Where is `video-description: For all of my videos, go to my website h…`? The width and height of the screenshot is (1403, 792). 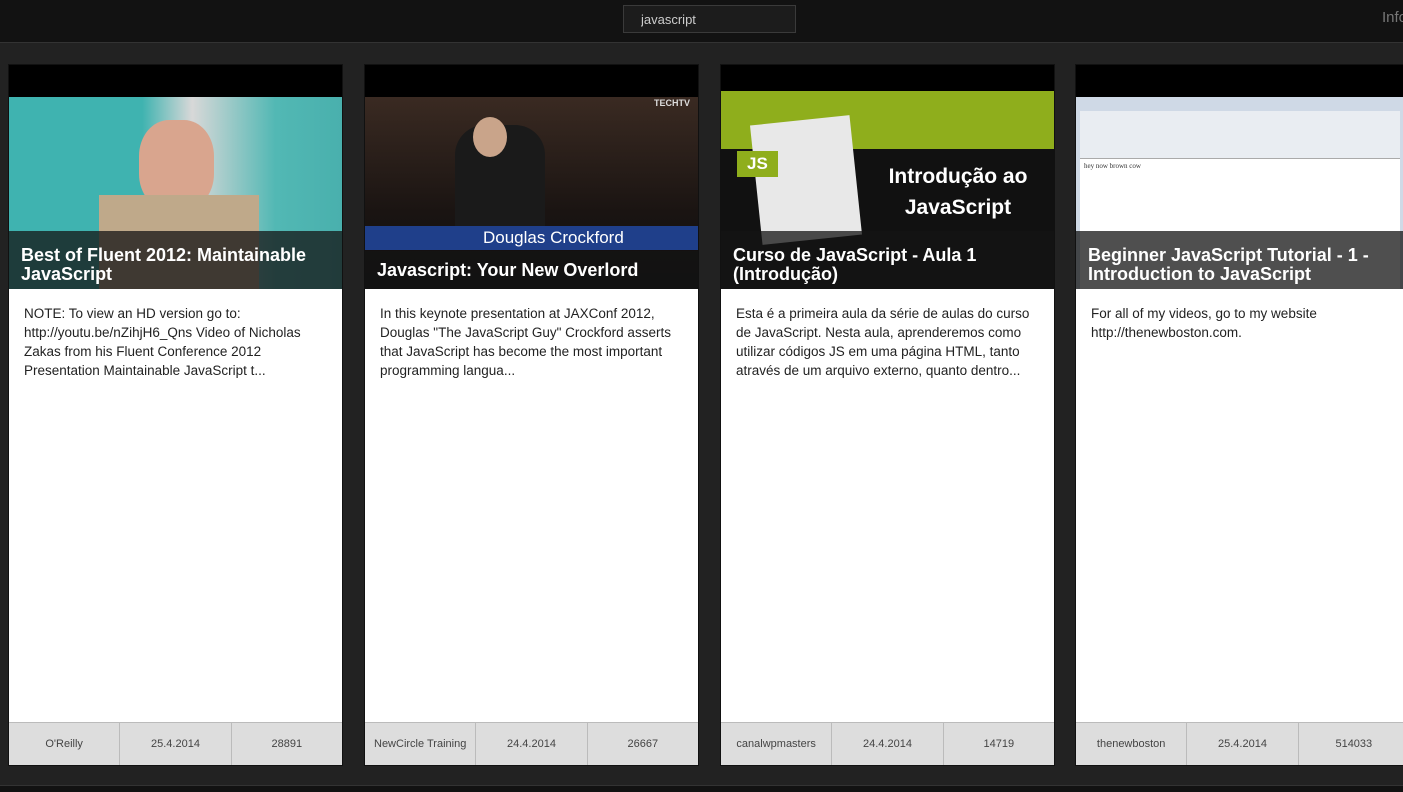
video-description: For all of my videos, go to my website h… is located at coordinates (1204, 323).